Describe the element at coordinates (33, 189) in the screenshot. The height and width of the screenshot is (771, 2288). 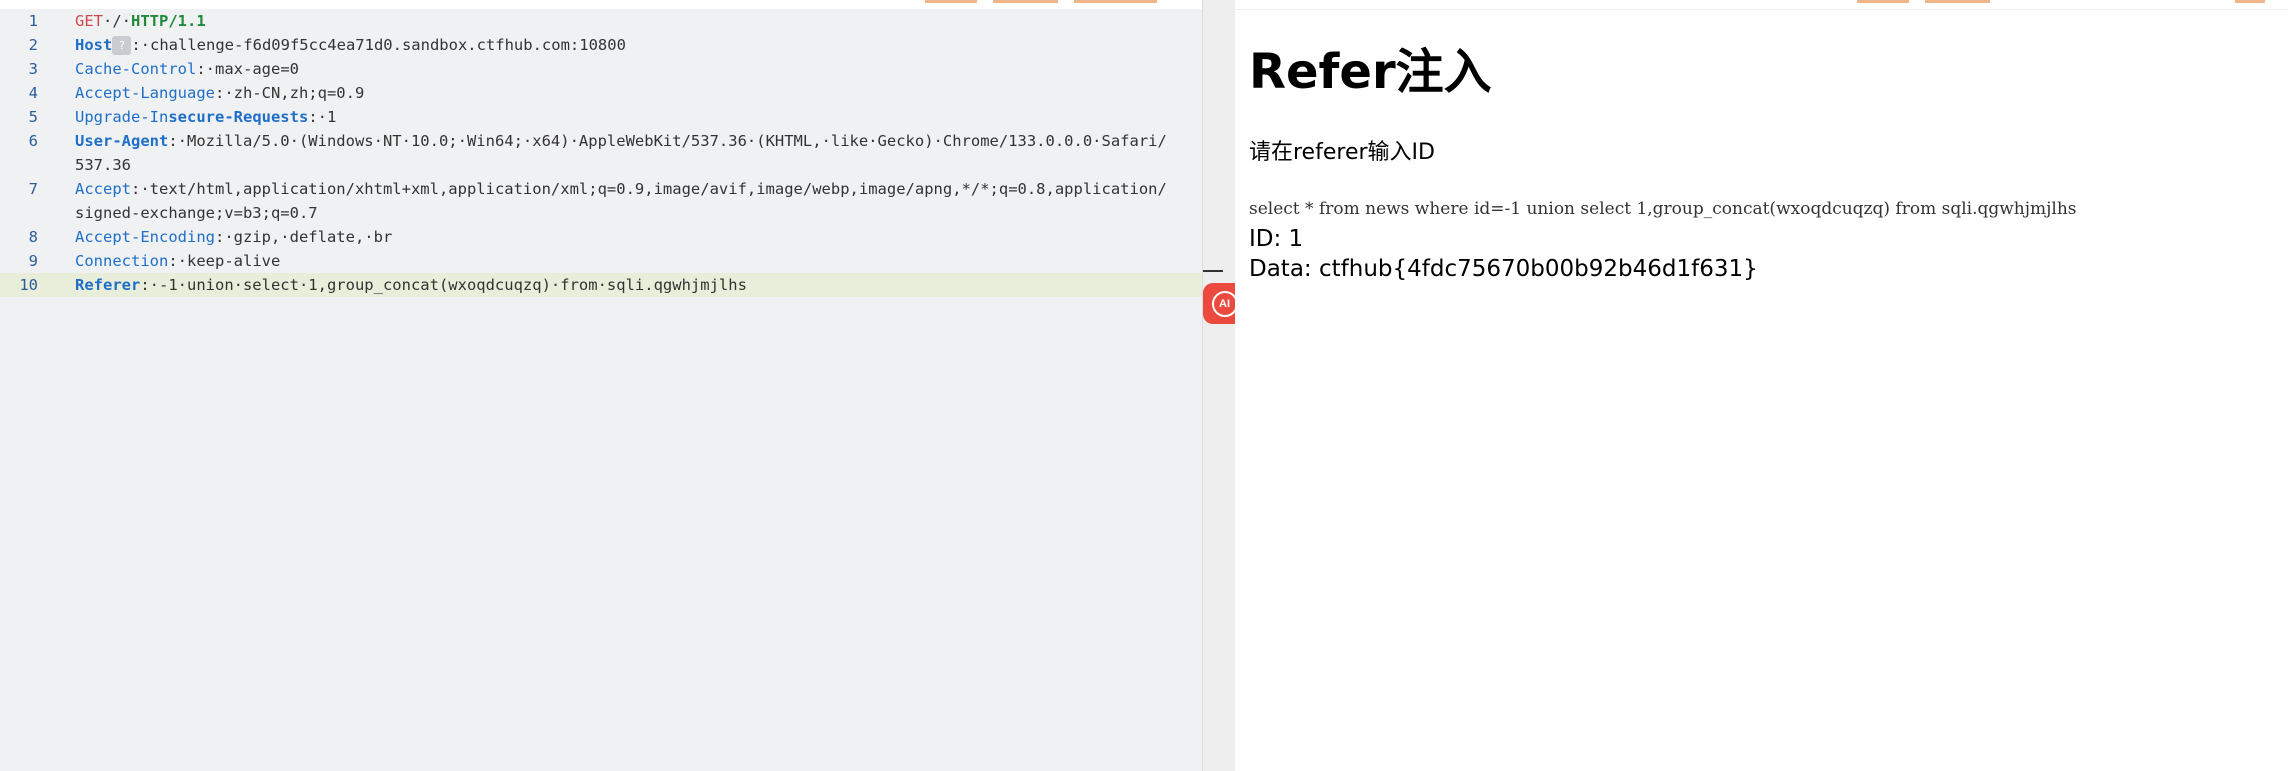
I see `line-number: 7` at that location.